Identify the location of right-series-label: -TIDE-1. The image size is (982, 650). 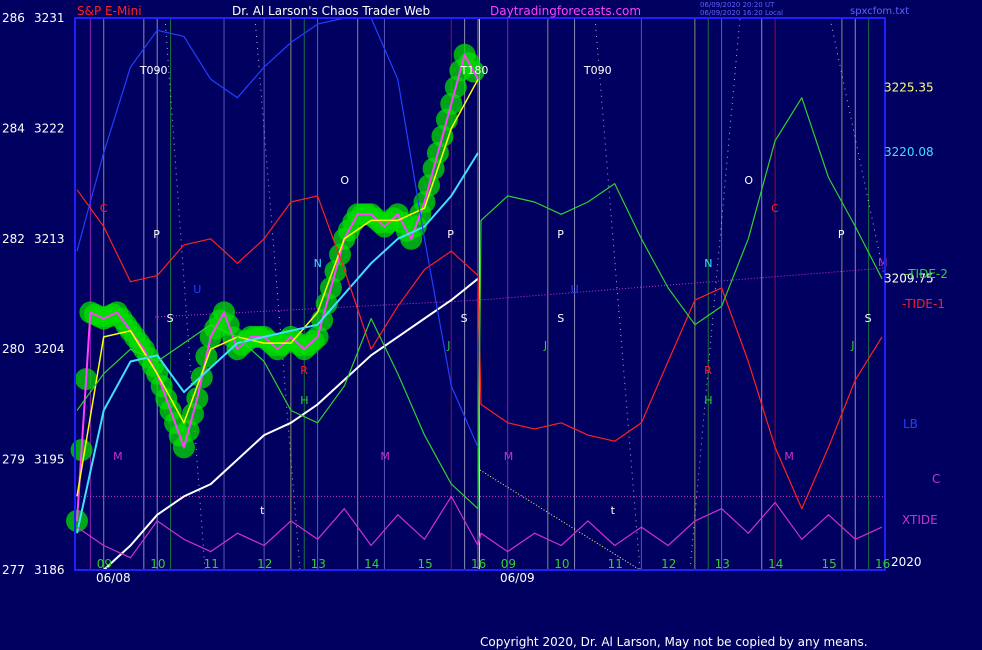
(923, 304).